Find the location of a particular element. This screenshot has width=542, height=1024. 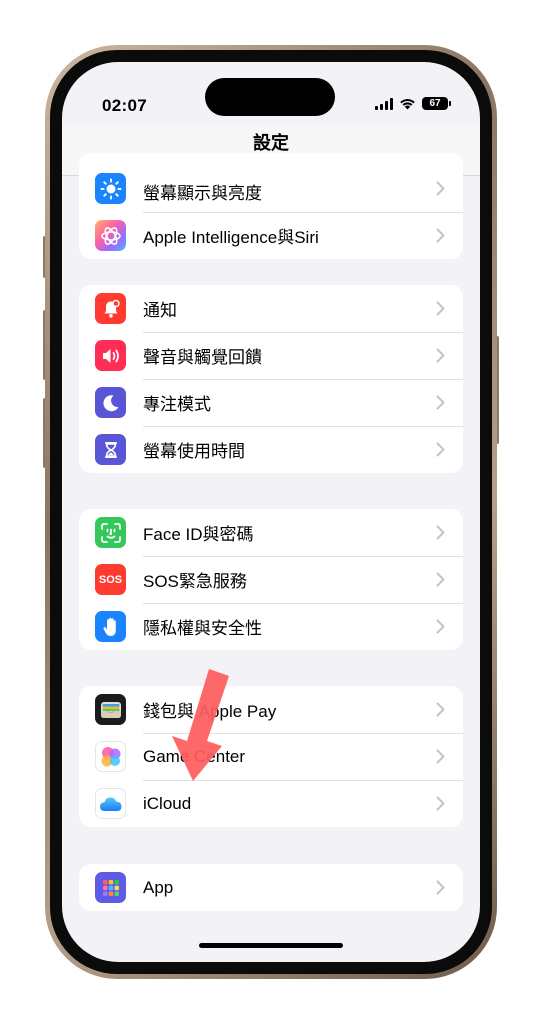

settings-row-face-id-passcode: Face ID與密碼 is located at coordinates (271, 532).